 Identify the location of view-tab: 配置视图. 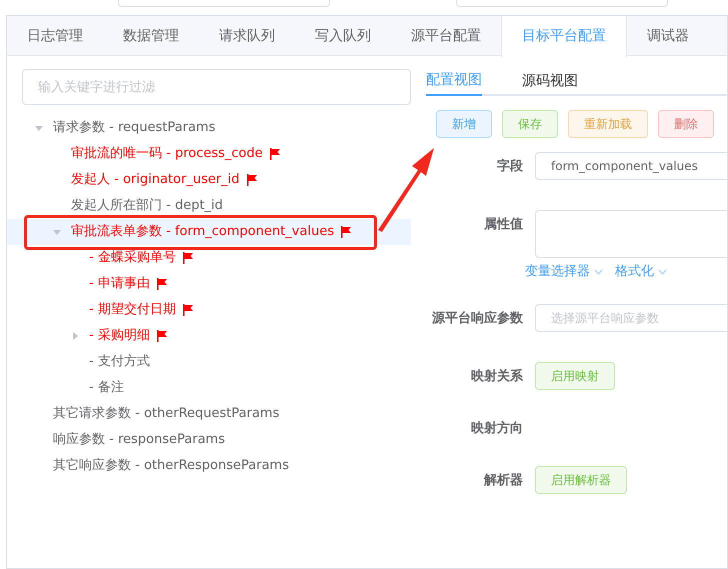
(454, 81).